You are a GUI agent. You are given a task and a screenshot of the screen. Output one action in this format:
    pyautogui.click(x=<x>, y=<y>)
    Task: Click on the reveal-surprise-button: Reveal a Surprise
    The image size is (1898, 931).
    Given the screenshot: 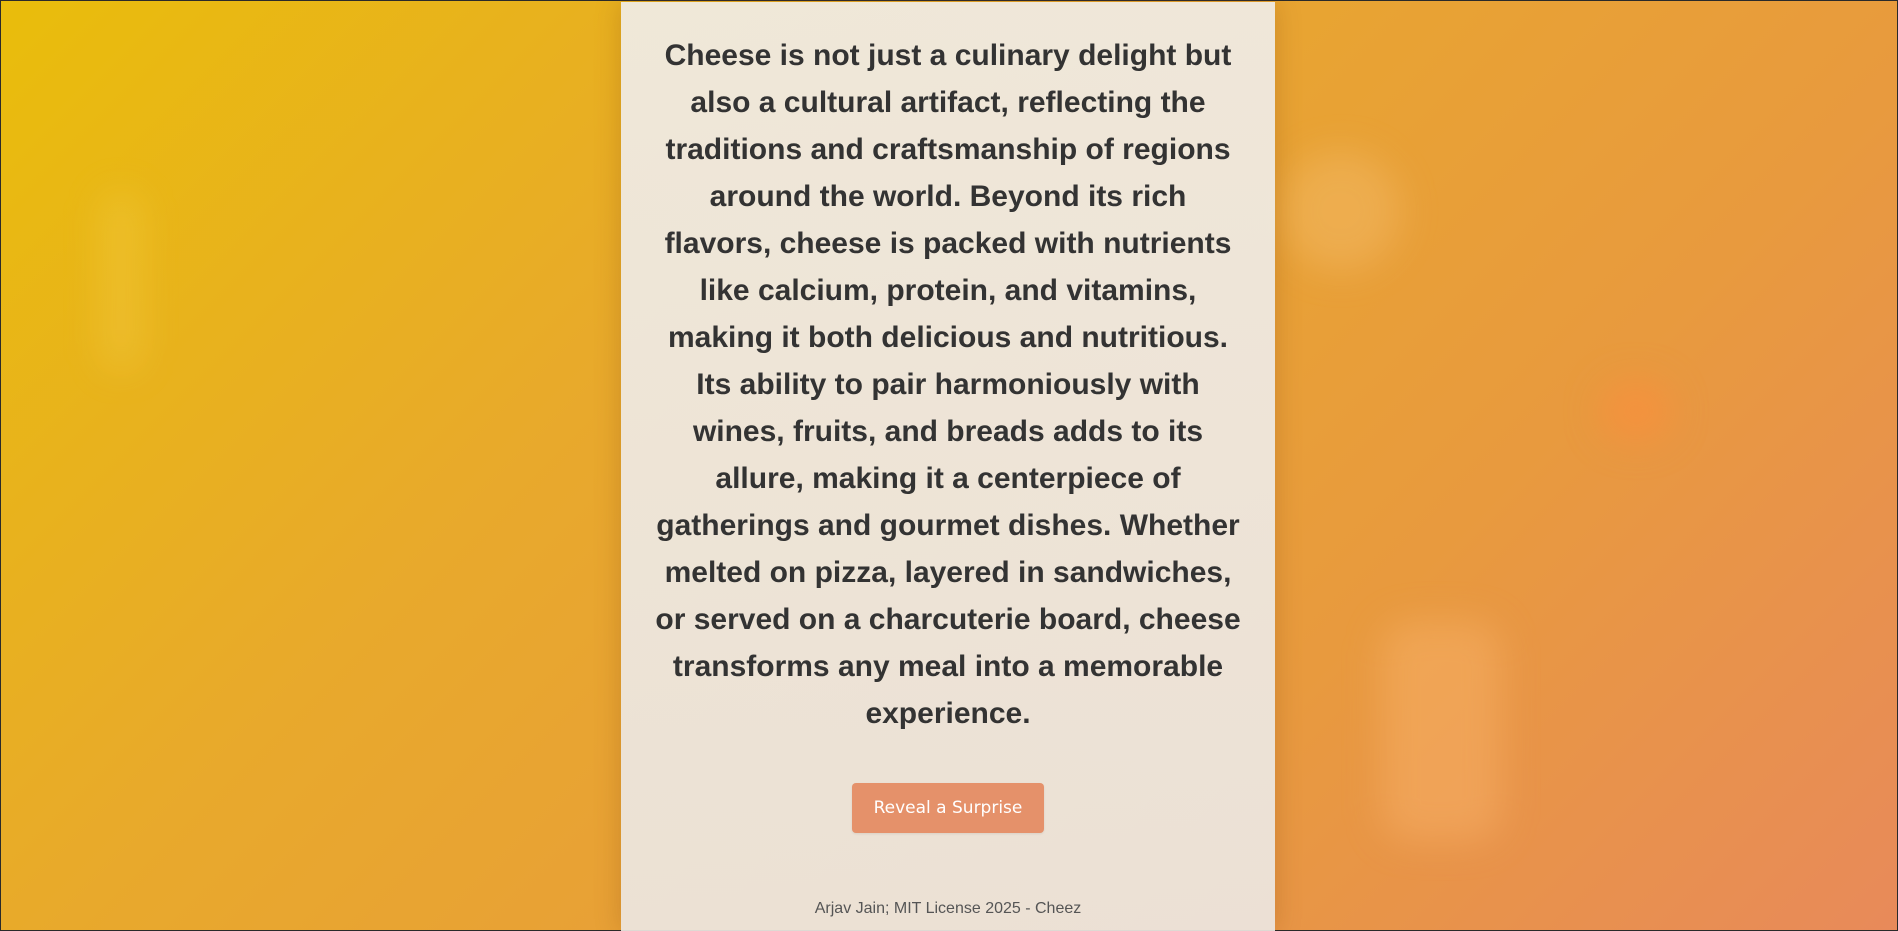 What is the action you would take?
    pyautogui.click(x=948, y=808)
    